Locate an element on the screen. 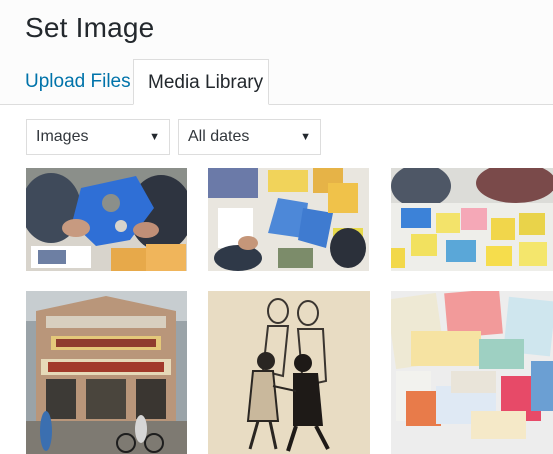 The width and height of the screenshot is (553, 454). date-filter: All dates ▼ is located at coordinates (249, 137).